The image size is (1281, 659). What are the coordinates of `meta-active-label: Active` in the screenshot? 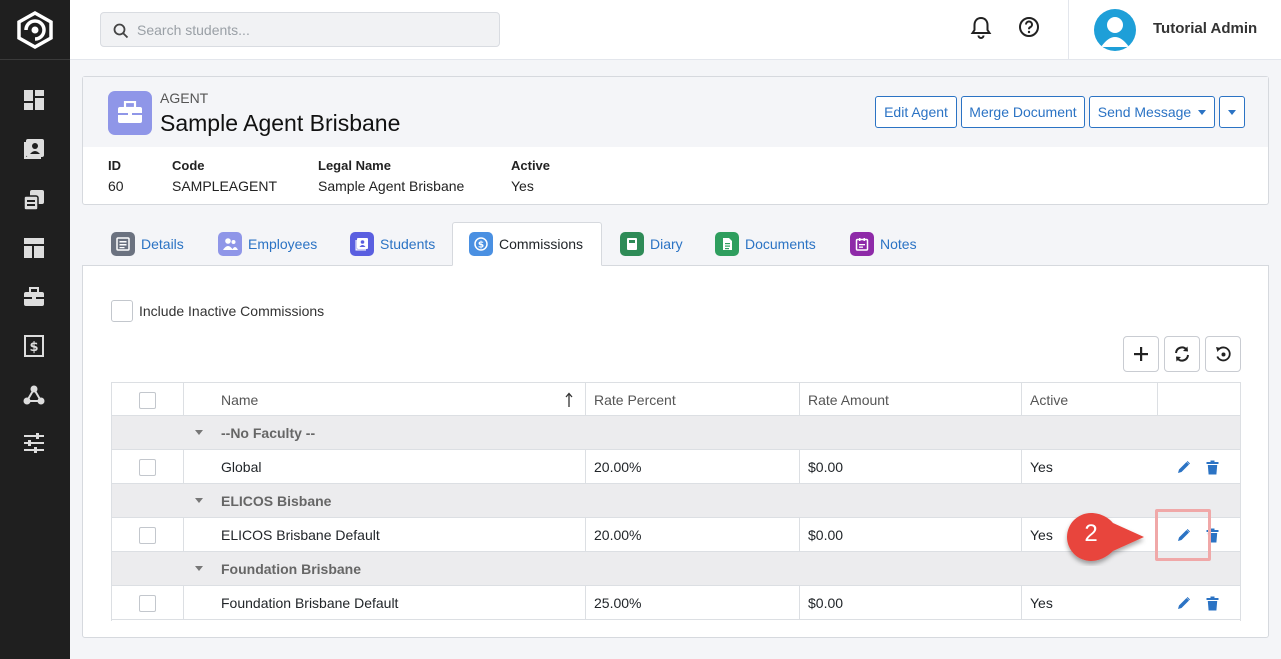 It's located at (531, 165).